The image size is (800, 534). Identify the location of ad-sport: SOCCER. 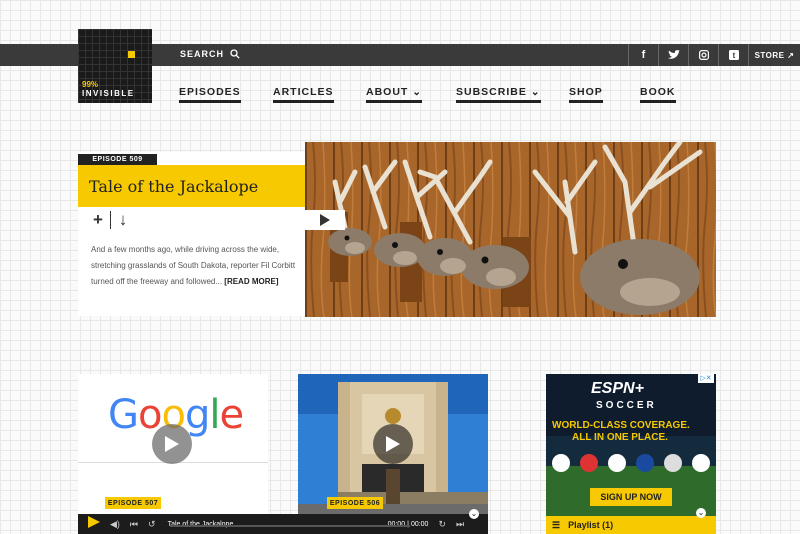
(626, 405).